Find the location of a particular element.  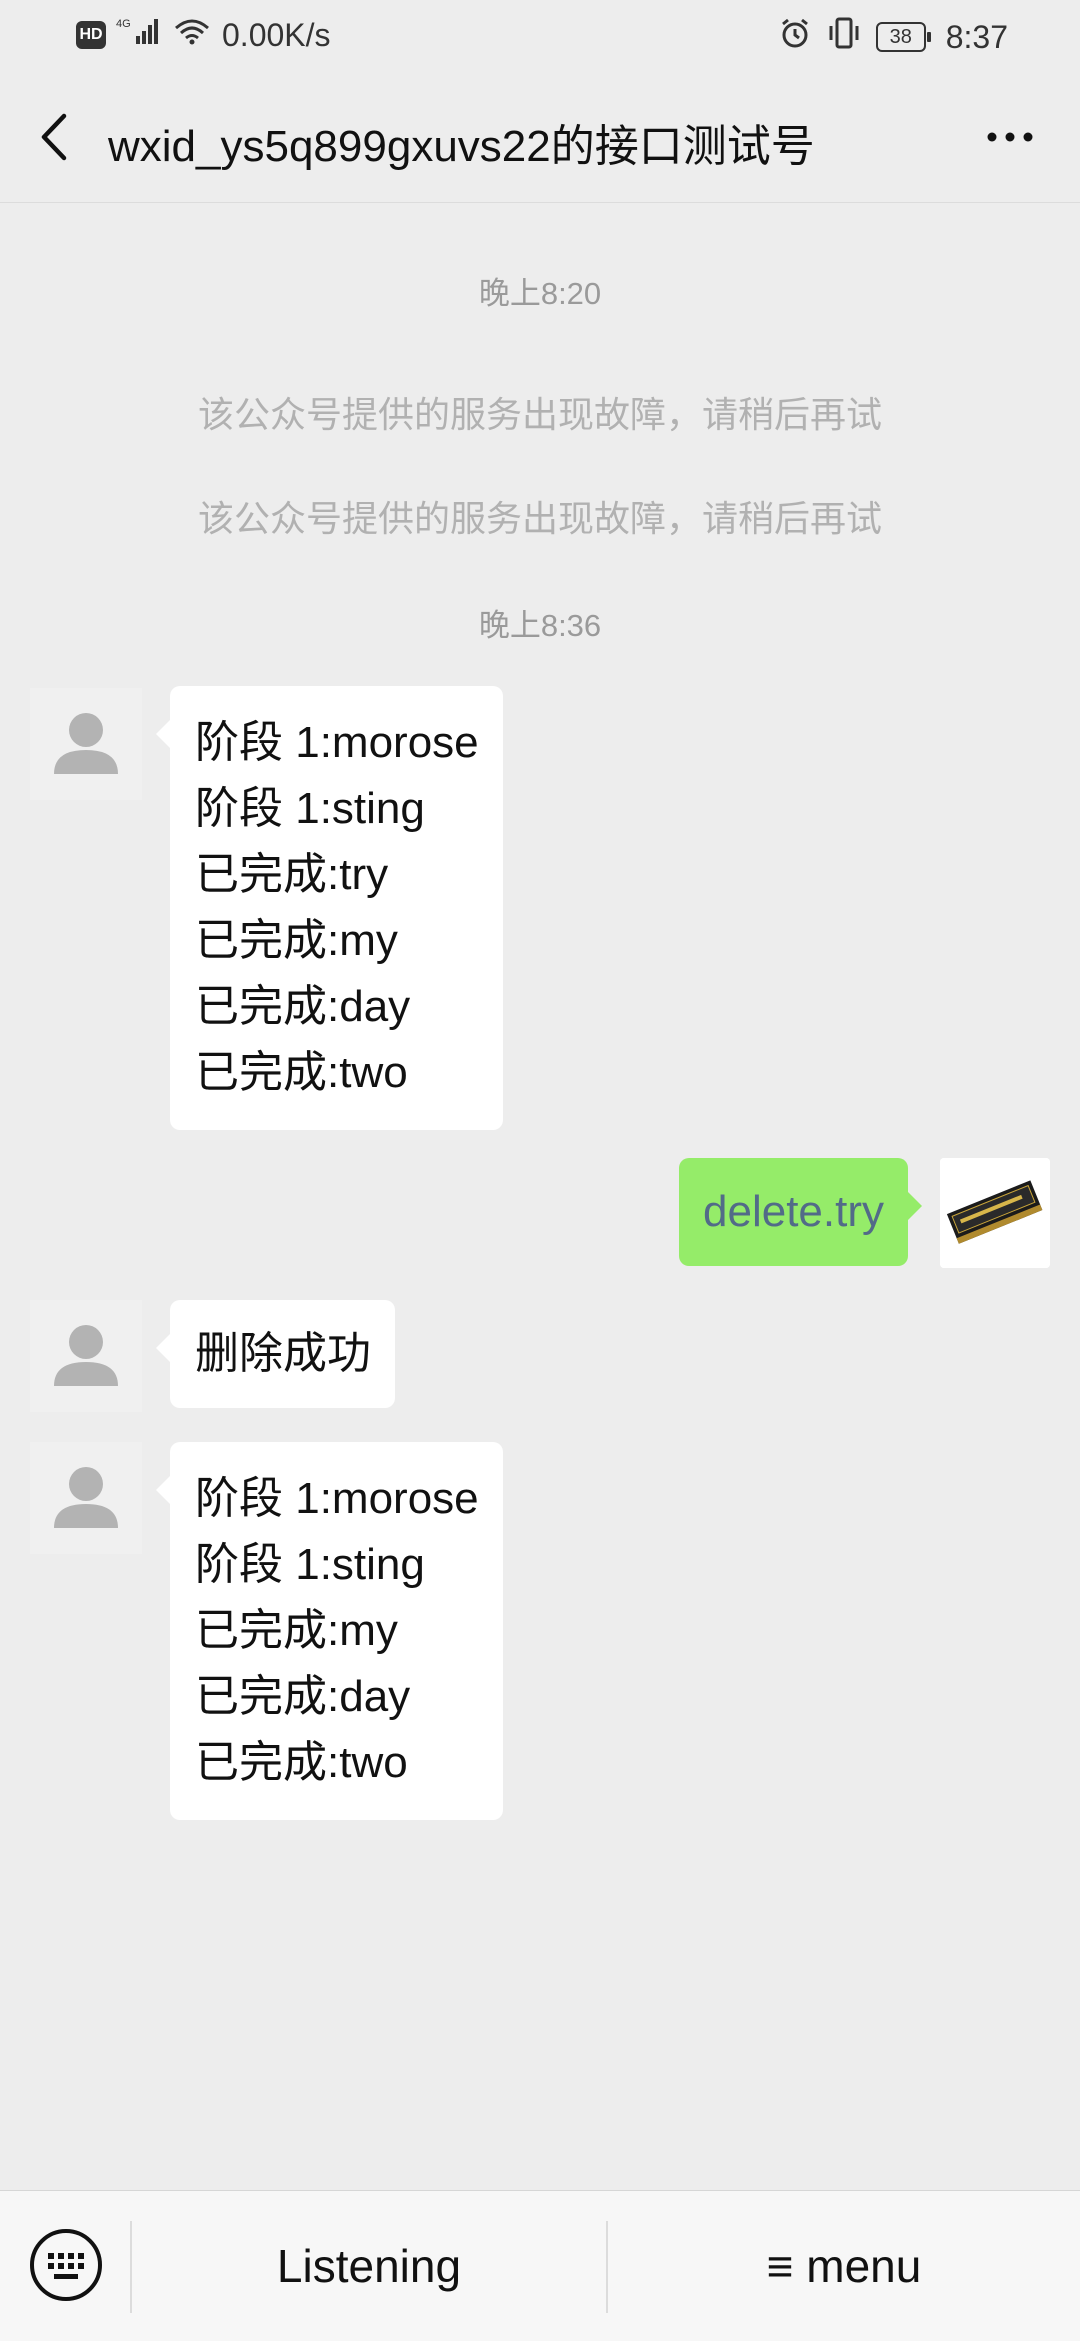

message-line: 已完成:try is located at coordinates (292, 874).